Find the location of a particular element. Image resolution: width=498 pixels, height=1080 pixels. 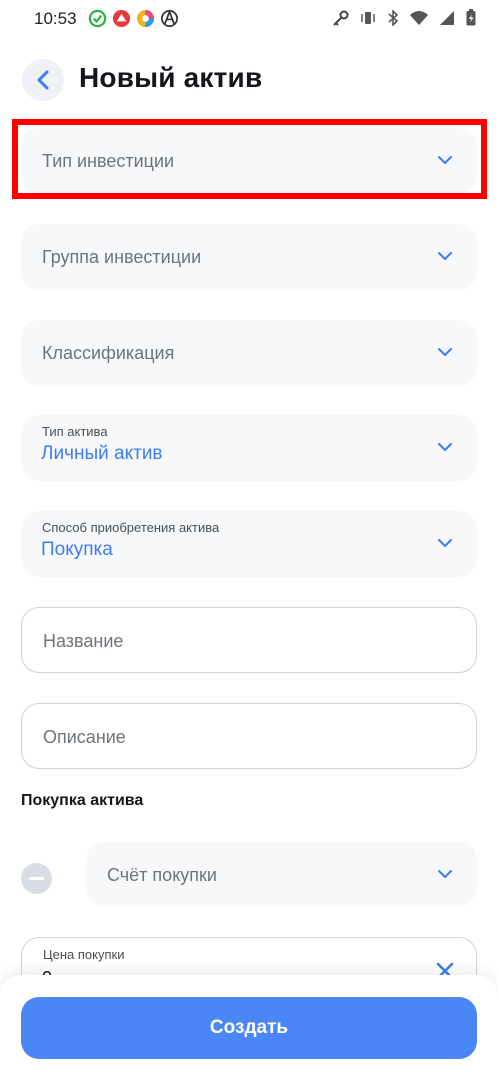

name-placeholder: Название is located at coordinates (83, 641).